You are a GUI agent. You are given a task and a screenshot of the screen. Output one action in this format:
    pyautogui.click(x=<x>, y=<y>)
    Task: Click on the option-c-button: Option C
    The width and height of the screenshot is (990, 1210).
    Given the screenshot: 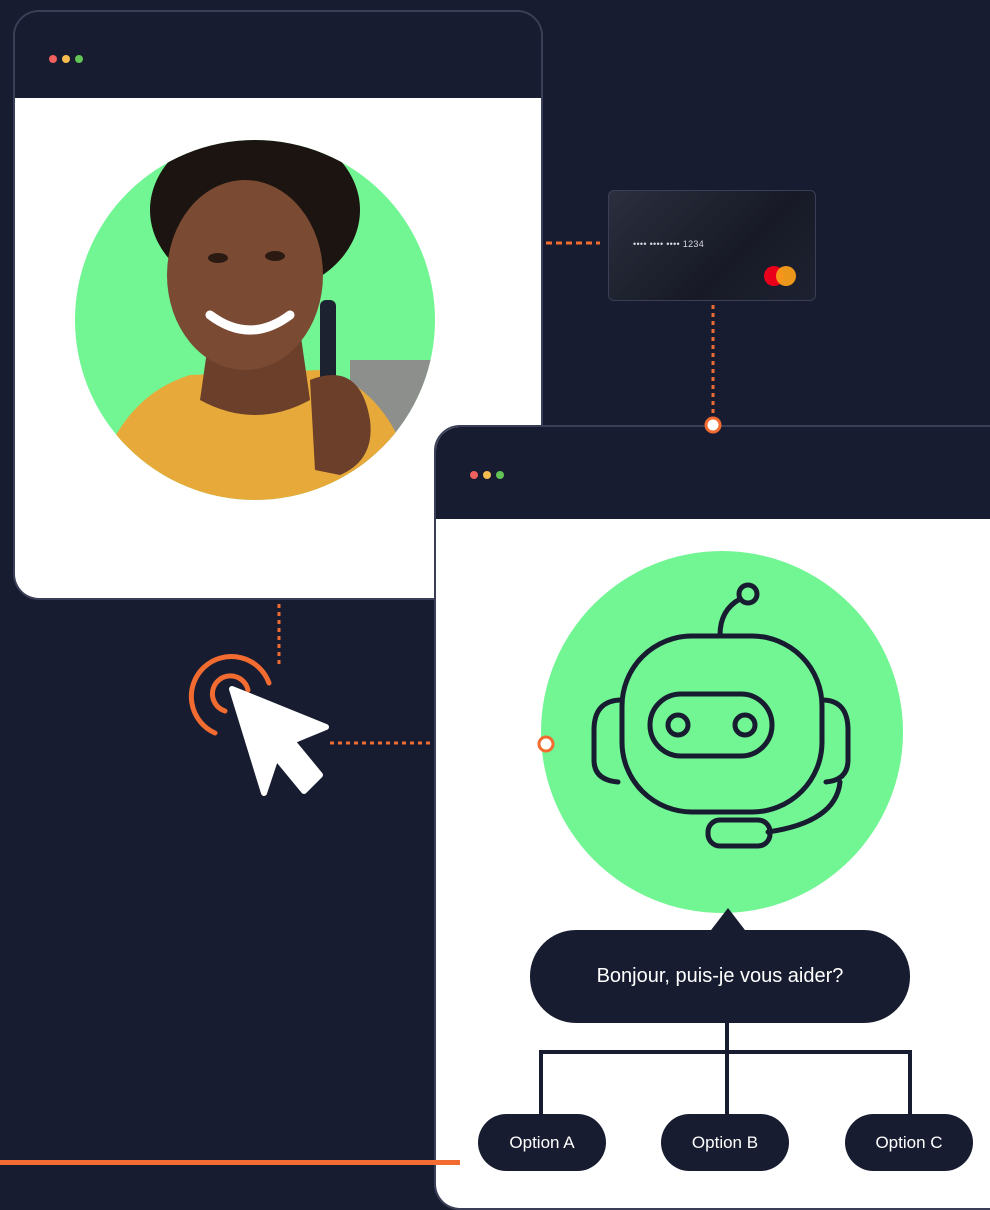 What is the action you would take?
    pyautogui.click(x=909, y=1142)
    